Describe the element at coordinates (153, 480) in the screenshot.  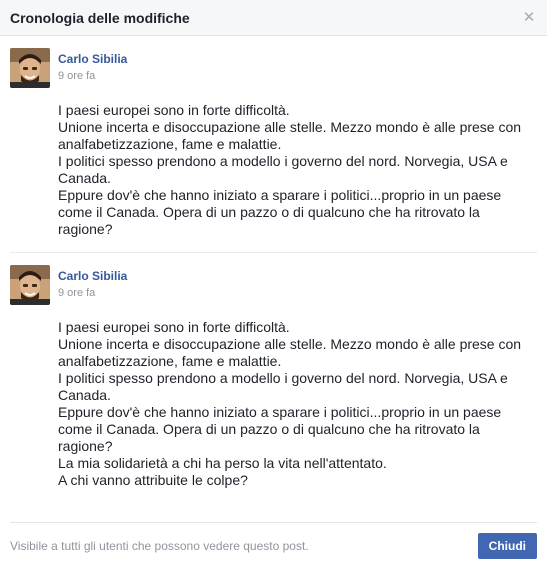
I see `post-line: A chi vanno attribuite le colpe?` at that location.